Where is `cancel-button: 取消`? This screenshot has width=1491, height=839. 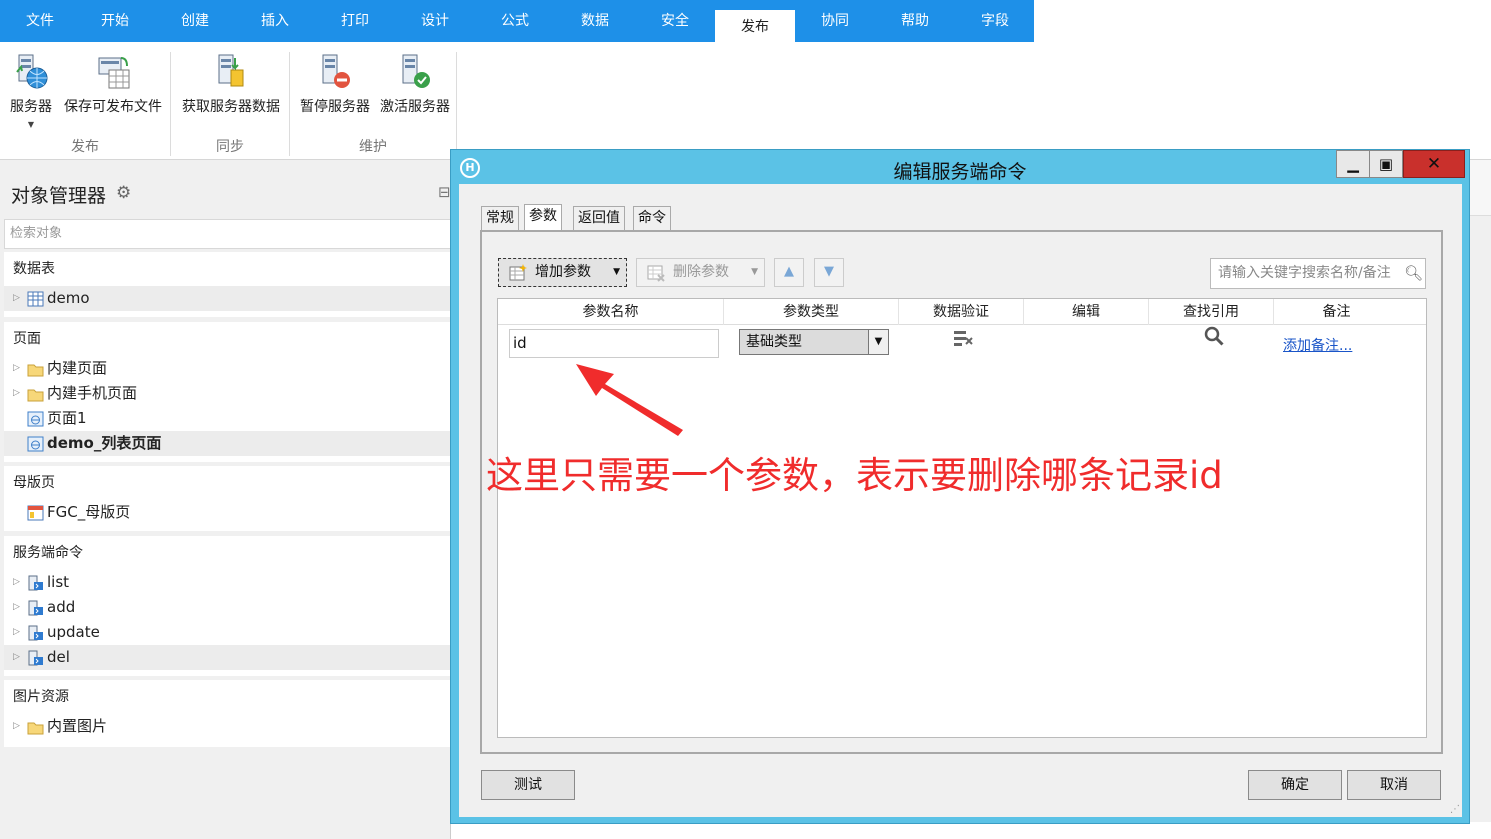 cancel-button: 取消 is located at coordinates (1394, 785).